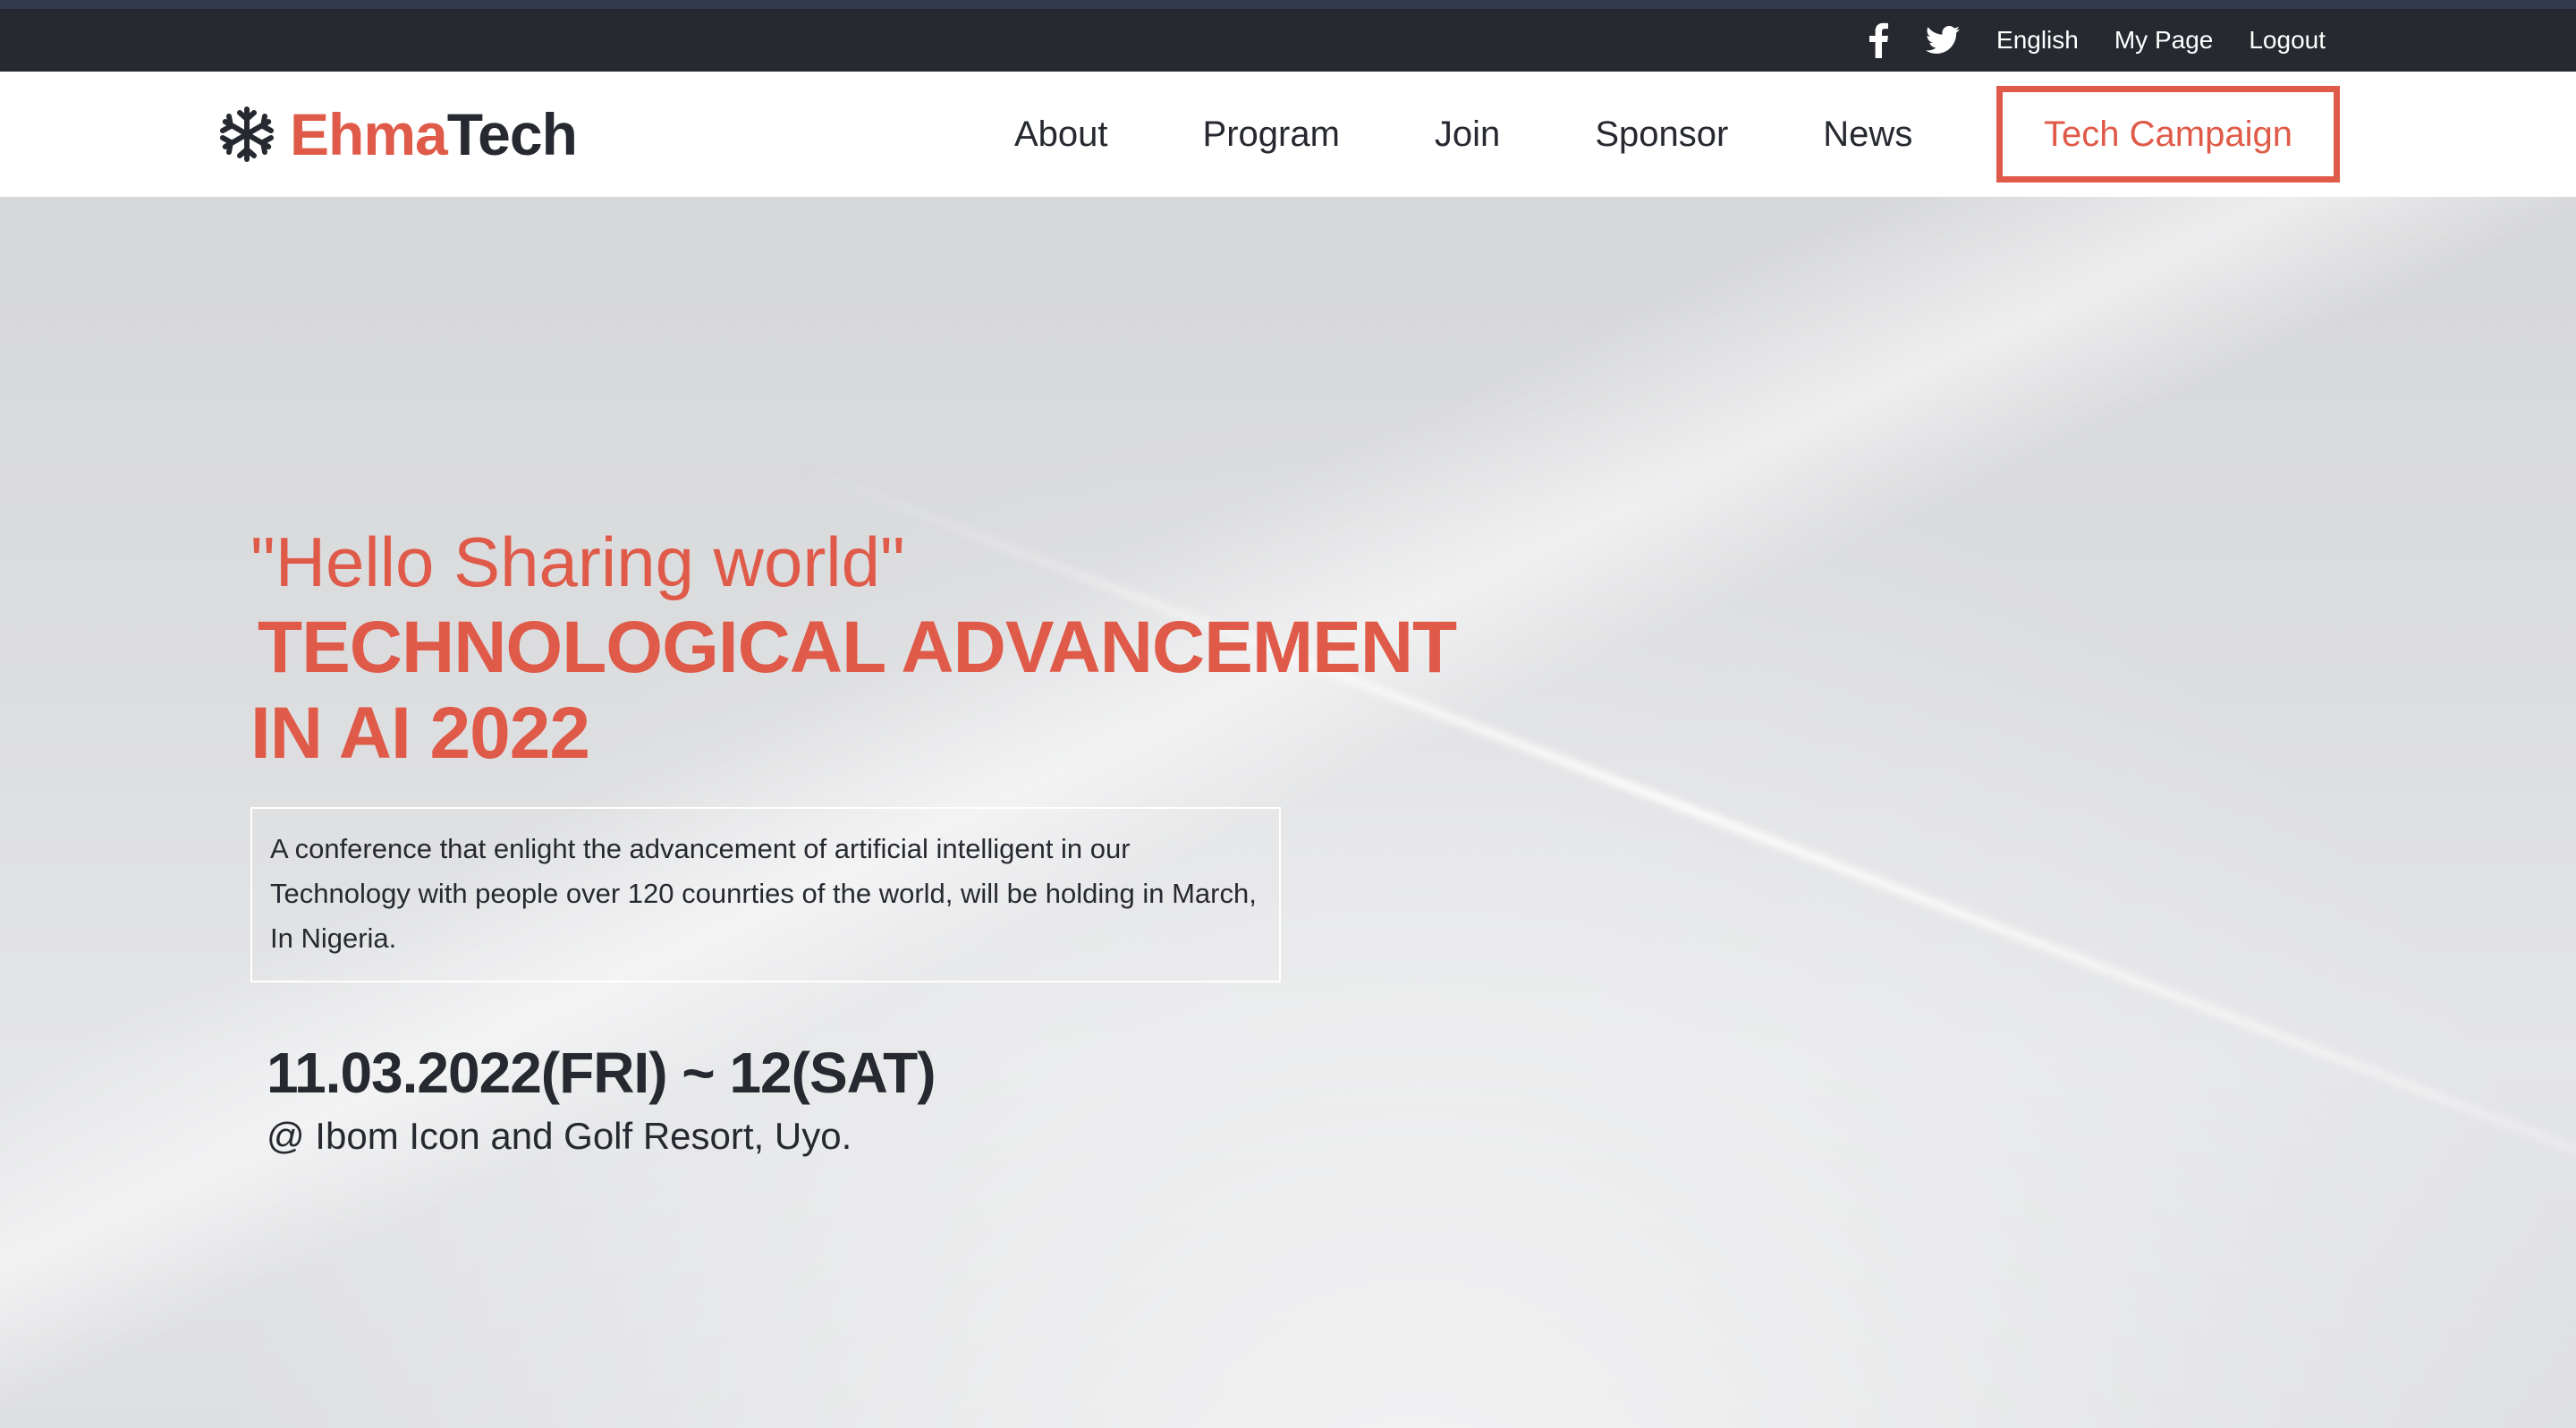 This screenshot has height=1428, width=2576. I want to click on primary-nav: About Program Join Sponsor News, so click(1463, 134).